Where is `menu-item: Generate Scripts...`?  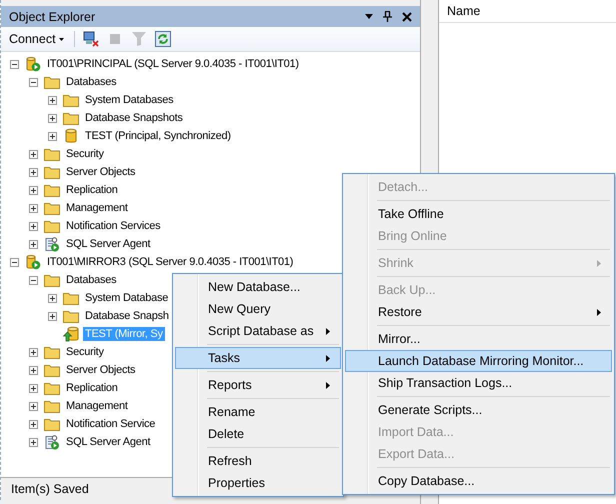
menu-item: Generate Scripts... is located at coordinates (478, 410).